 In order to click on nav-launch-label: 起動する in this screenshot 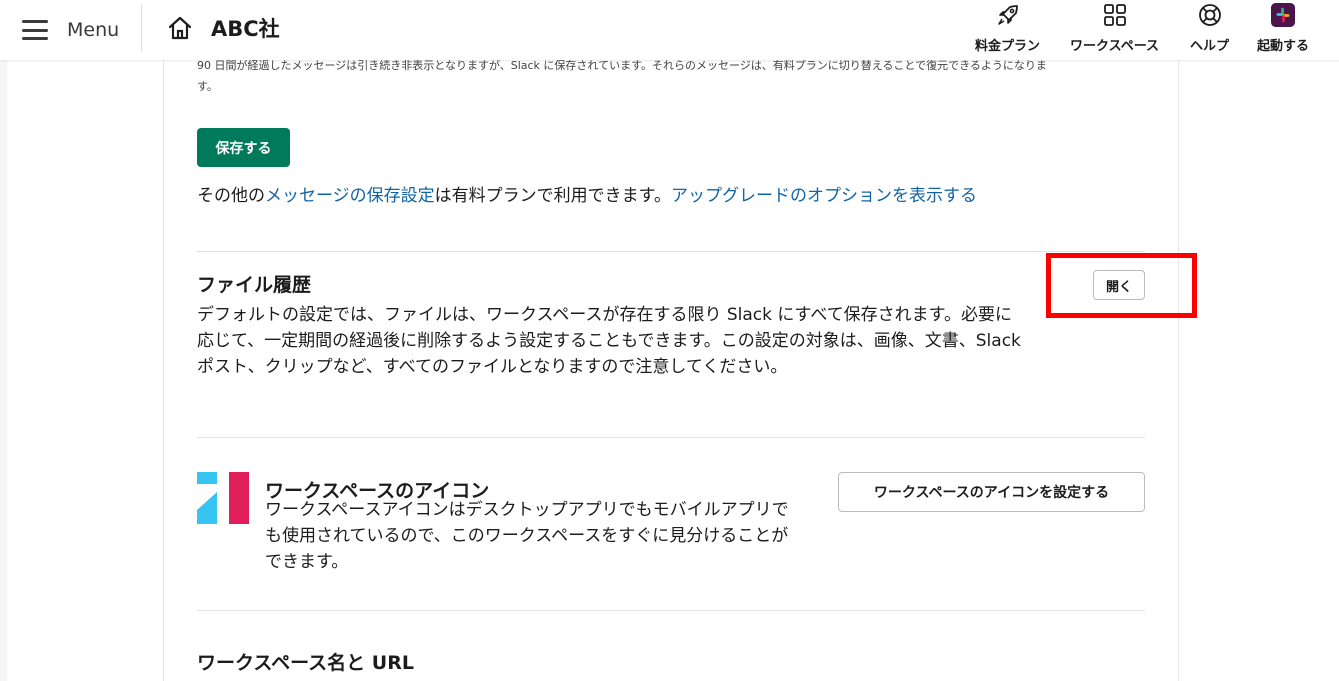, I will do `click(1283, 46)`.